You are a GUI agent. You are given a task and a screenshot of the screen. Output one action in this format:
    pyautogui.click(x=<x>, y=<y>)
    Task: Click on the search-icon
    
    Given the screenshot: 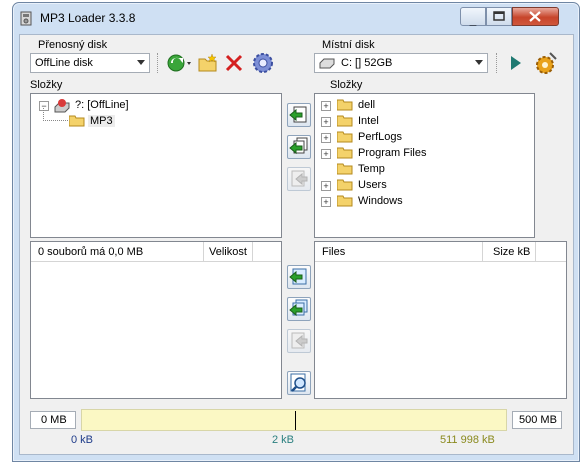 What is the action you would take?
    pyautogui.click(x=298, y=382)
    